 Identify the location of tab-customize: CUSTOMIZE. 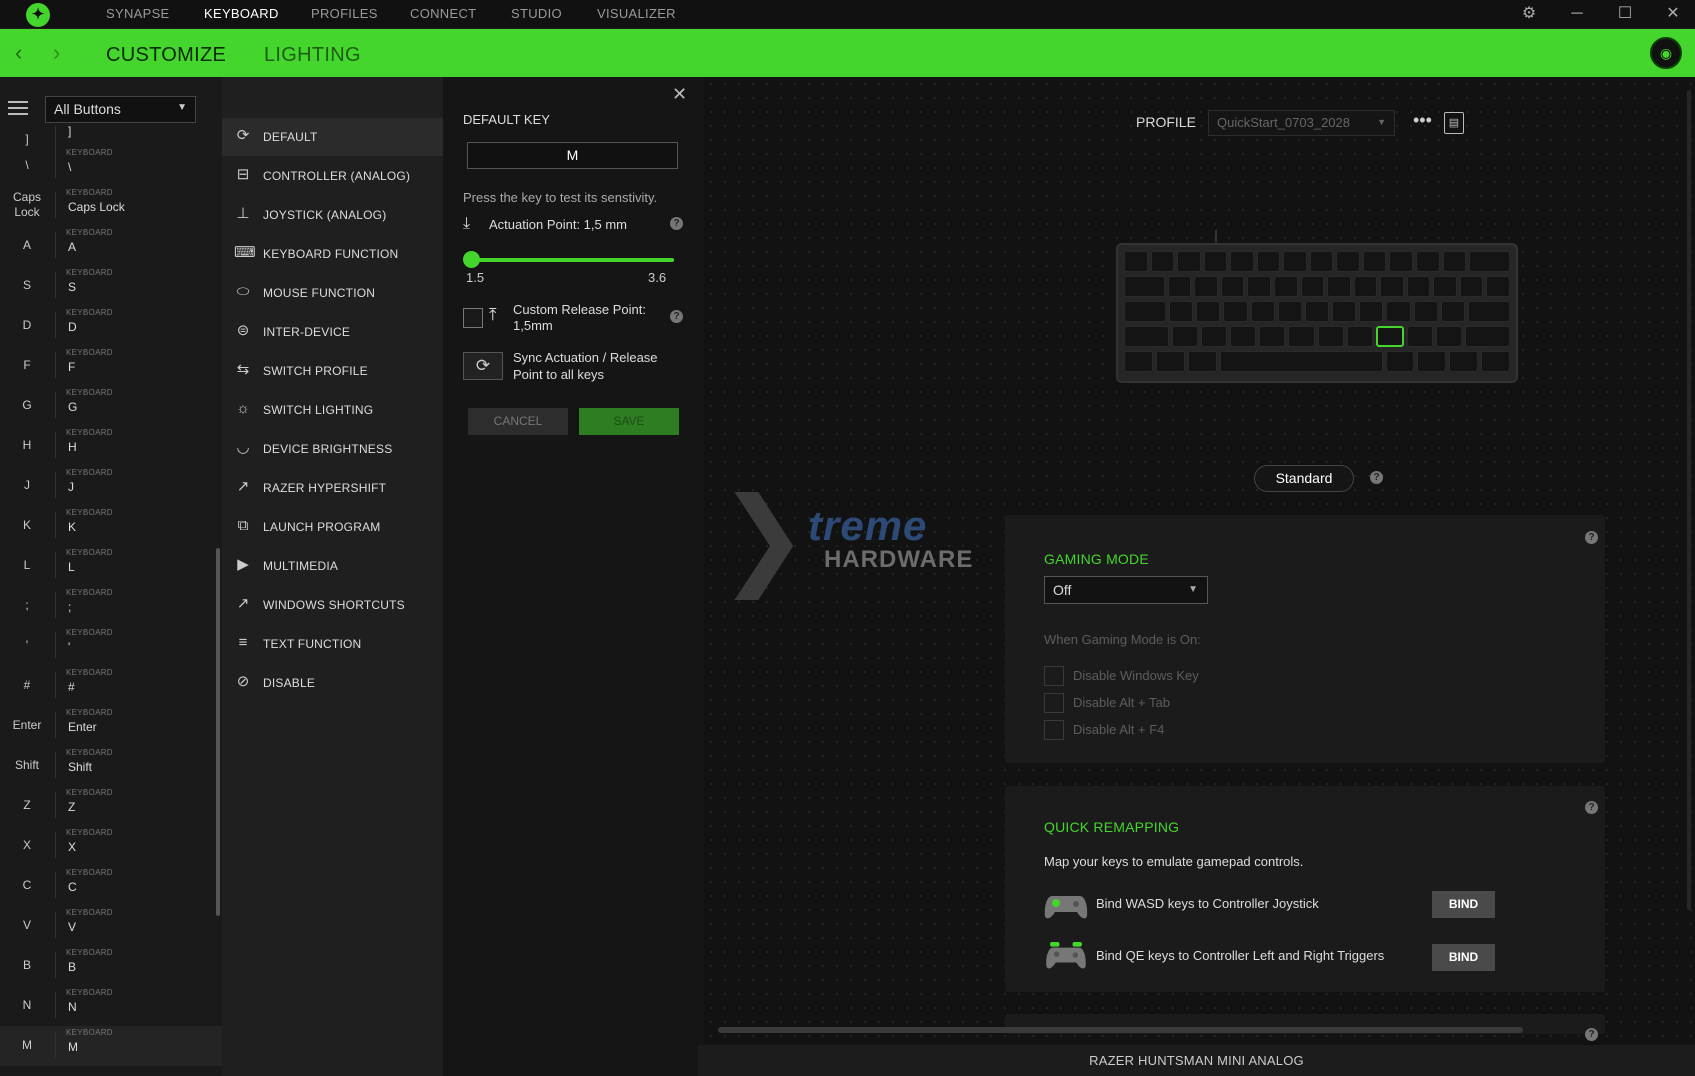
(166, 55).